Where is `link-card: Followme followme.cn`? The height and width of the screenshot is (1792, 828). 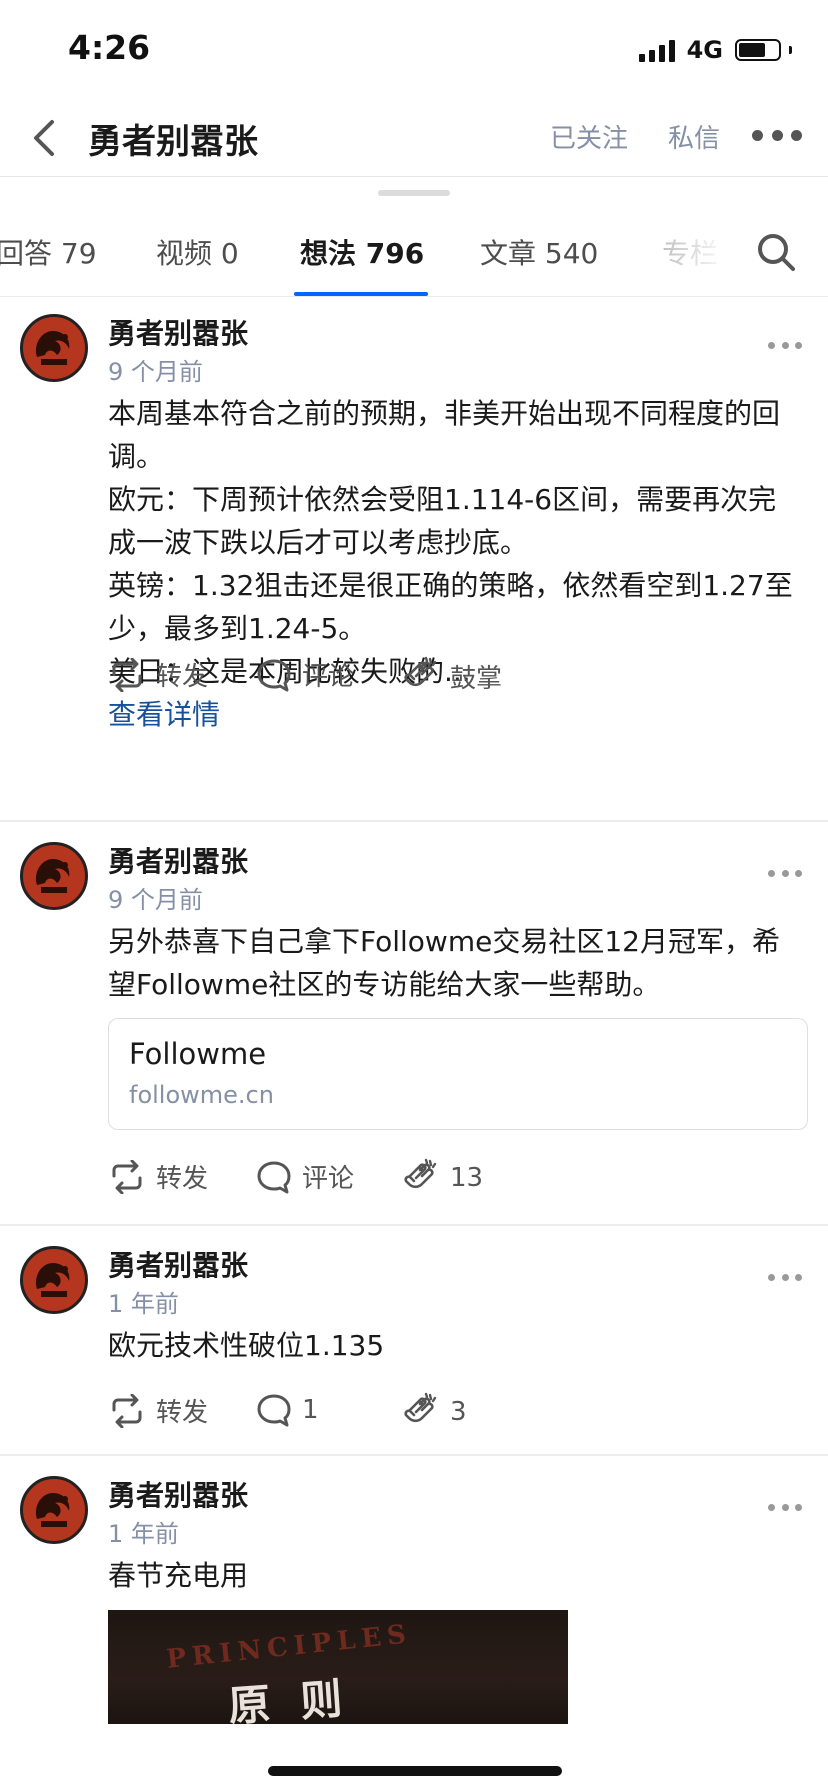 link-card: Followme followme.cn is located at coordinates (458, 1074).